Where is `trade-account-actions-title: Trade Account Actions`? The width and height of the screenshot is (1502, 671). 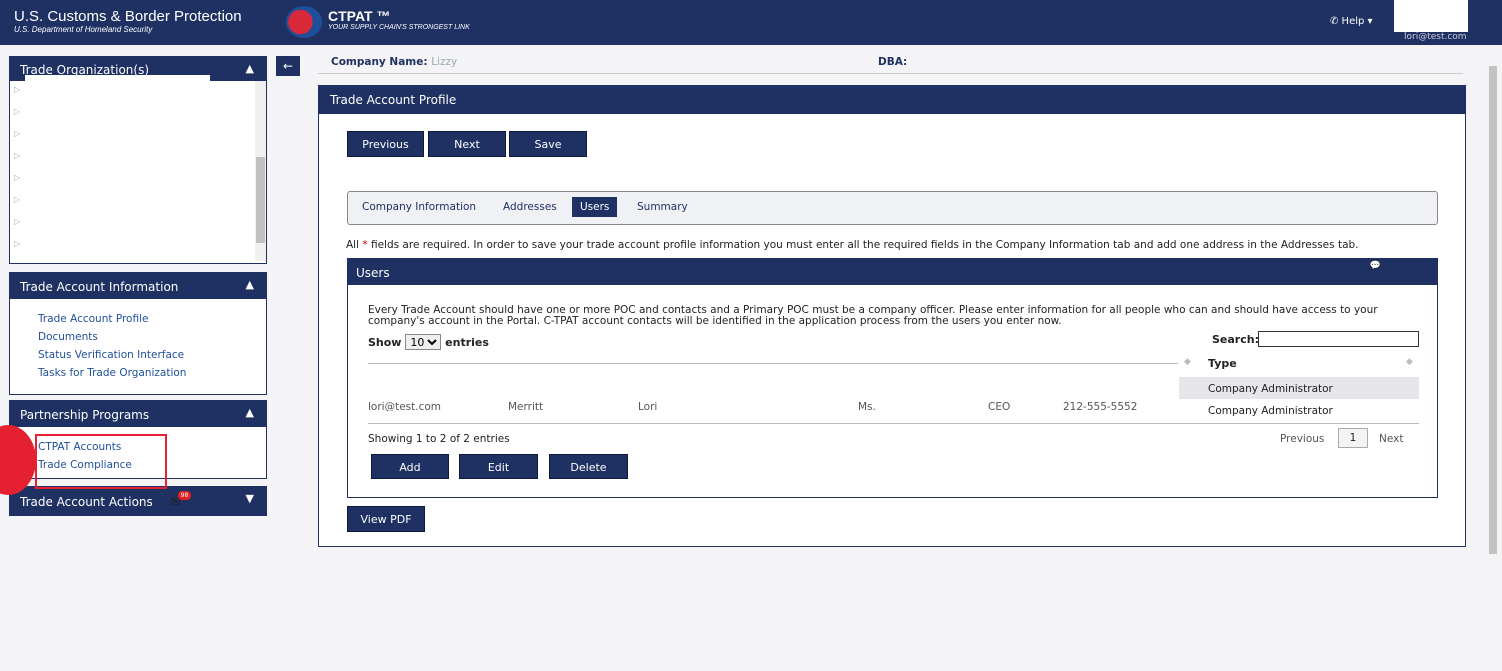
trade-account-actions-title: Trade Account Actions is located at coordinates (86, 502).